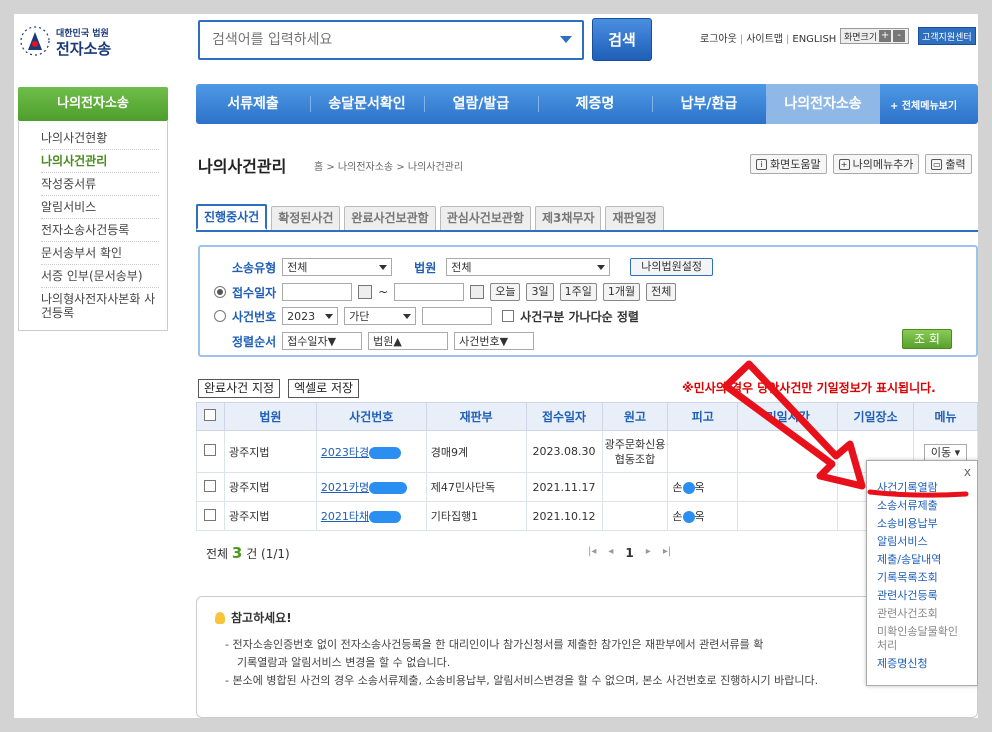  I want to click on add-my-menu-button: + 나의메뉴추가, so click(876, 164).